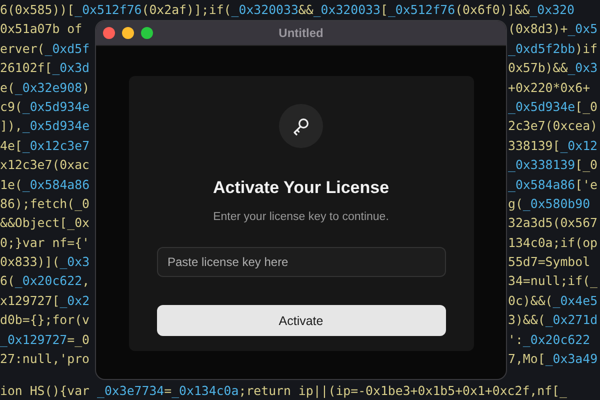  What do you see at coordinates (550, 339) in the screenshot?
I see `code-line: ':_0x20c622` at bounding box center [550, 339].